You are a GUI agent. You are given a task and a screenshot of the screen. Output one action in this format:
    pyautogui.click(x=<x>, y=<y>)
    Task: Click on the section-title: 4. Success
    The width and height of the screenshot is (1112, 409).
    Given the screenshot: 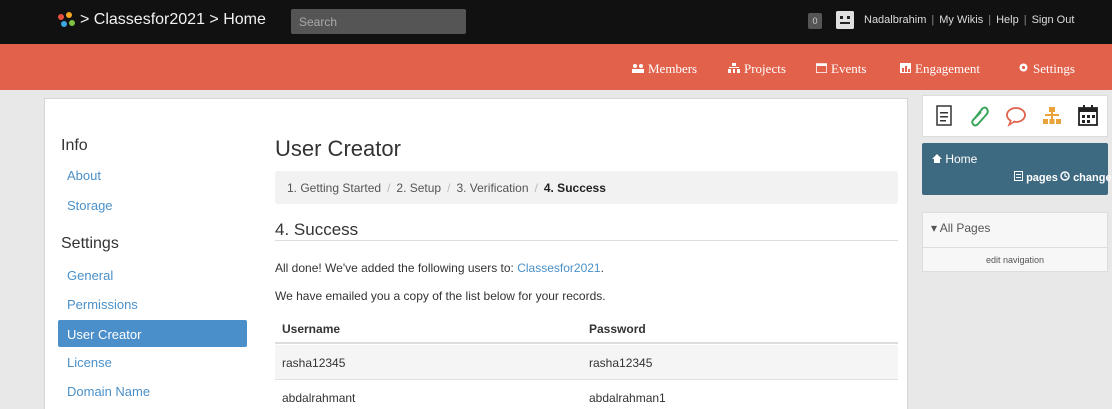 What is the action you would take?
    pyautogui.click(x=317, y=229)
    